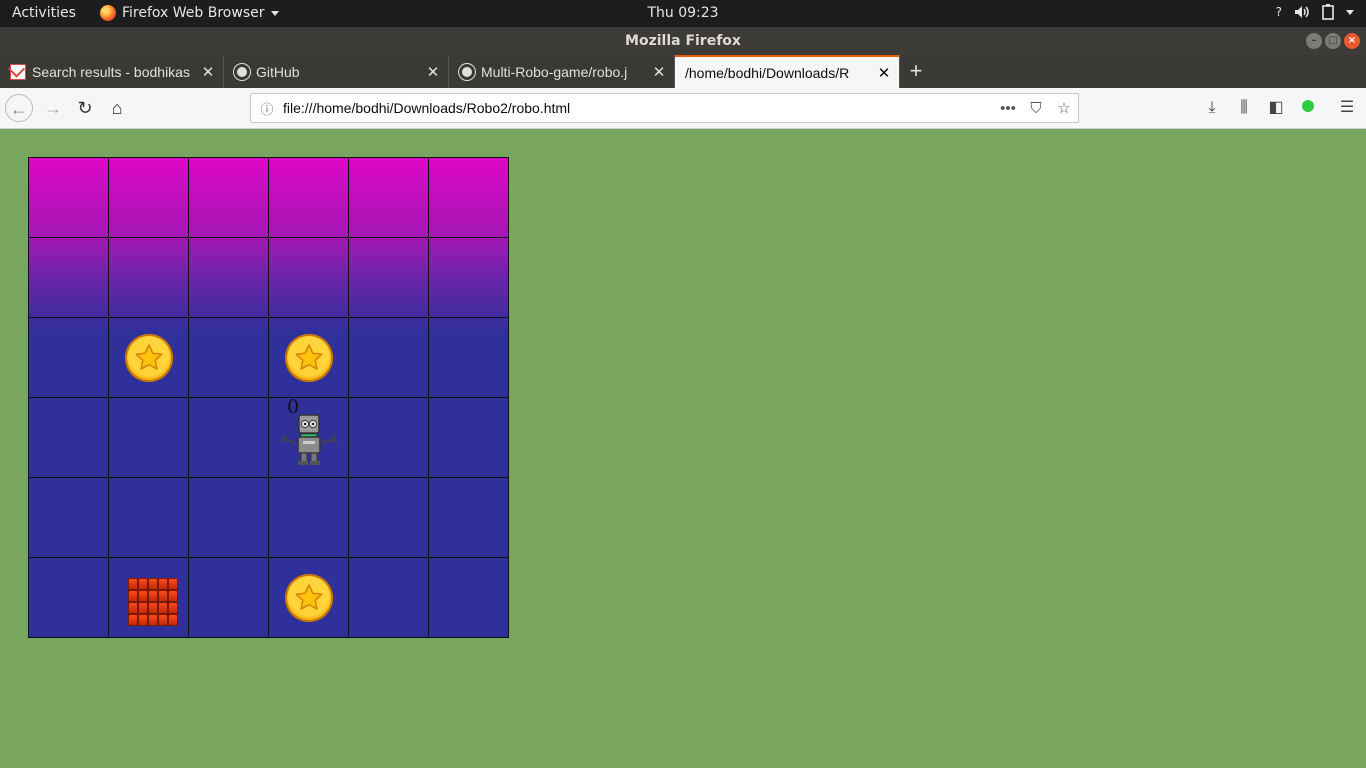 This screenshot has width=1366, height=768. What do you see at coordinates (1302, 12) in the screenshot?
I see `volume-icon` at bounding box center [1302, 12].